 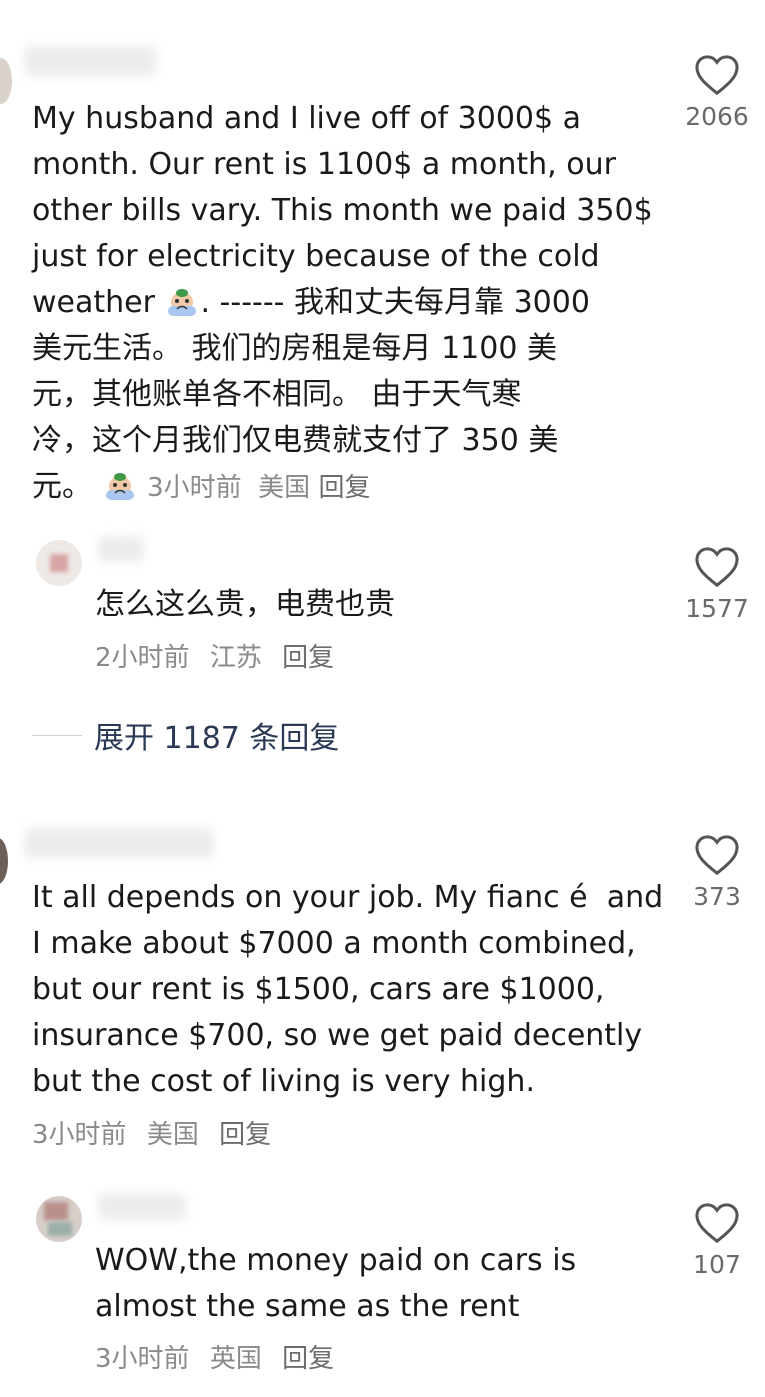 I want to click on expand-replies-label: 展开 1187 条回复, so click(x=217, y=738).